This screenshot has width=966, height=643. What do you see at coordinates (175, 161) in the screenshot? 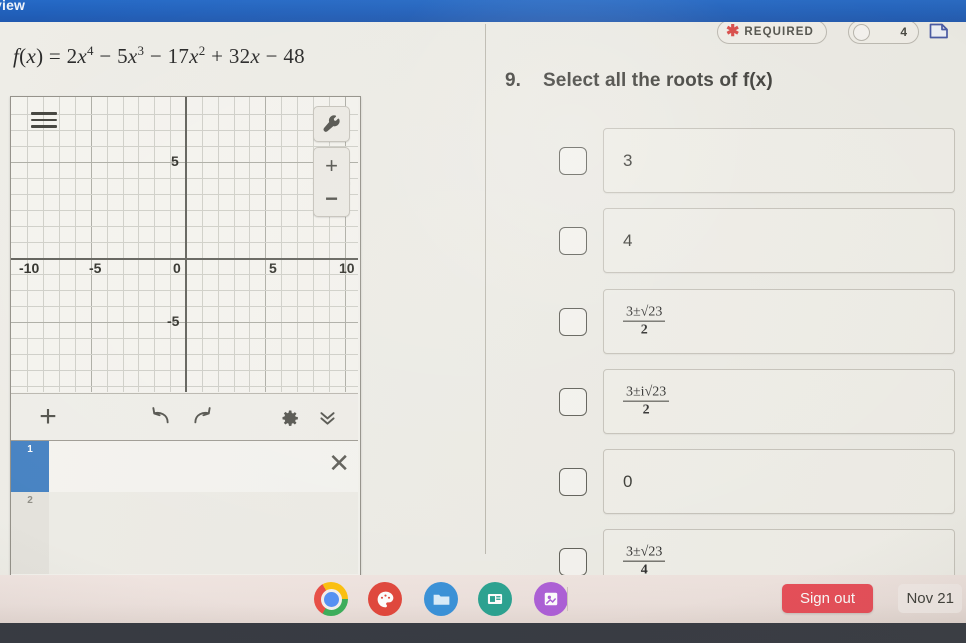
I see `y-tick-label-5: 5` at bounding box center [175, 161].